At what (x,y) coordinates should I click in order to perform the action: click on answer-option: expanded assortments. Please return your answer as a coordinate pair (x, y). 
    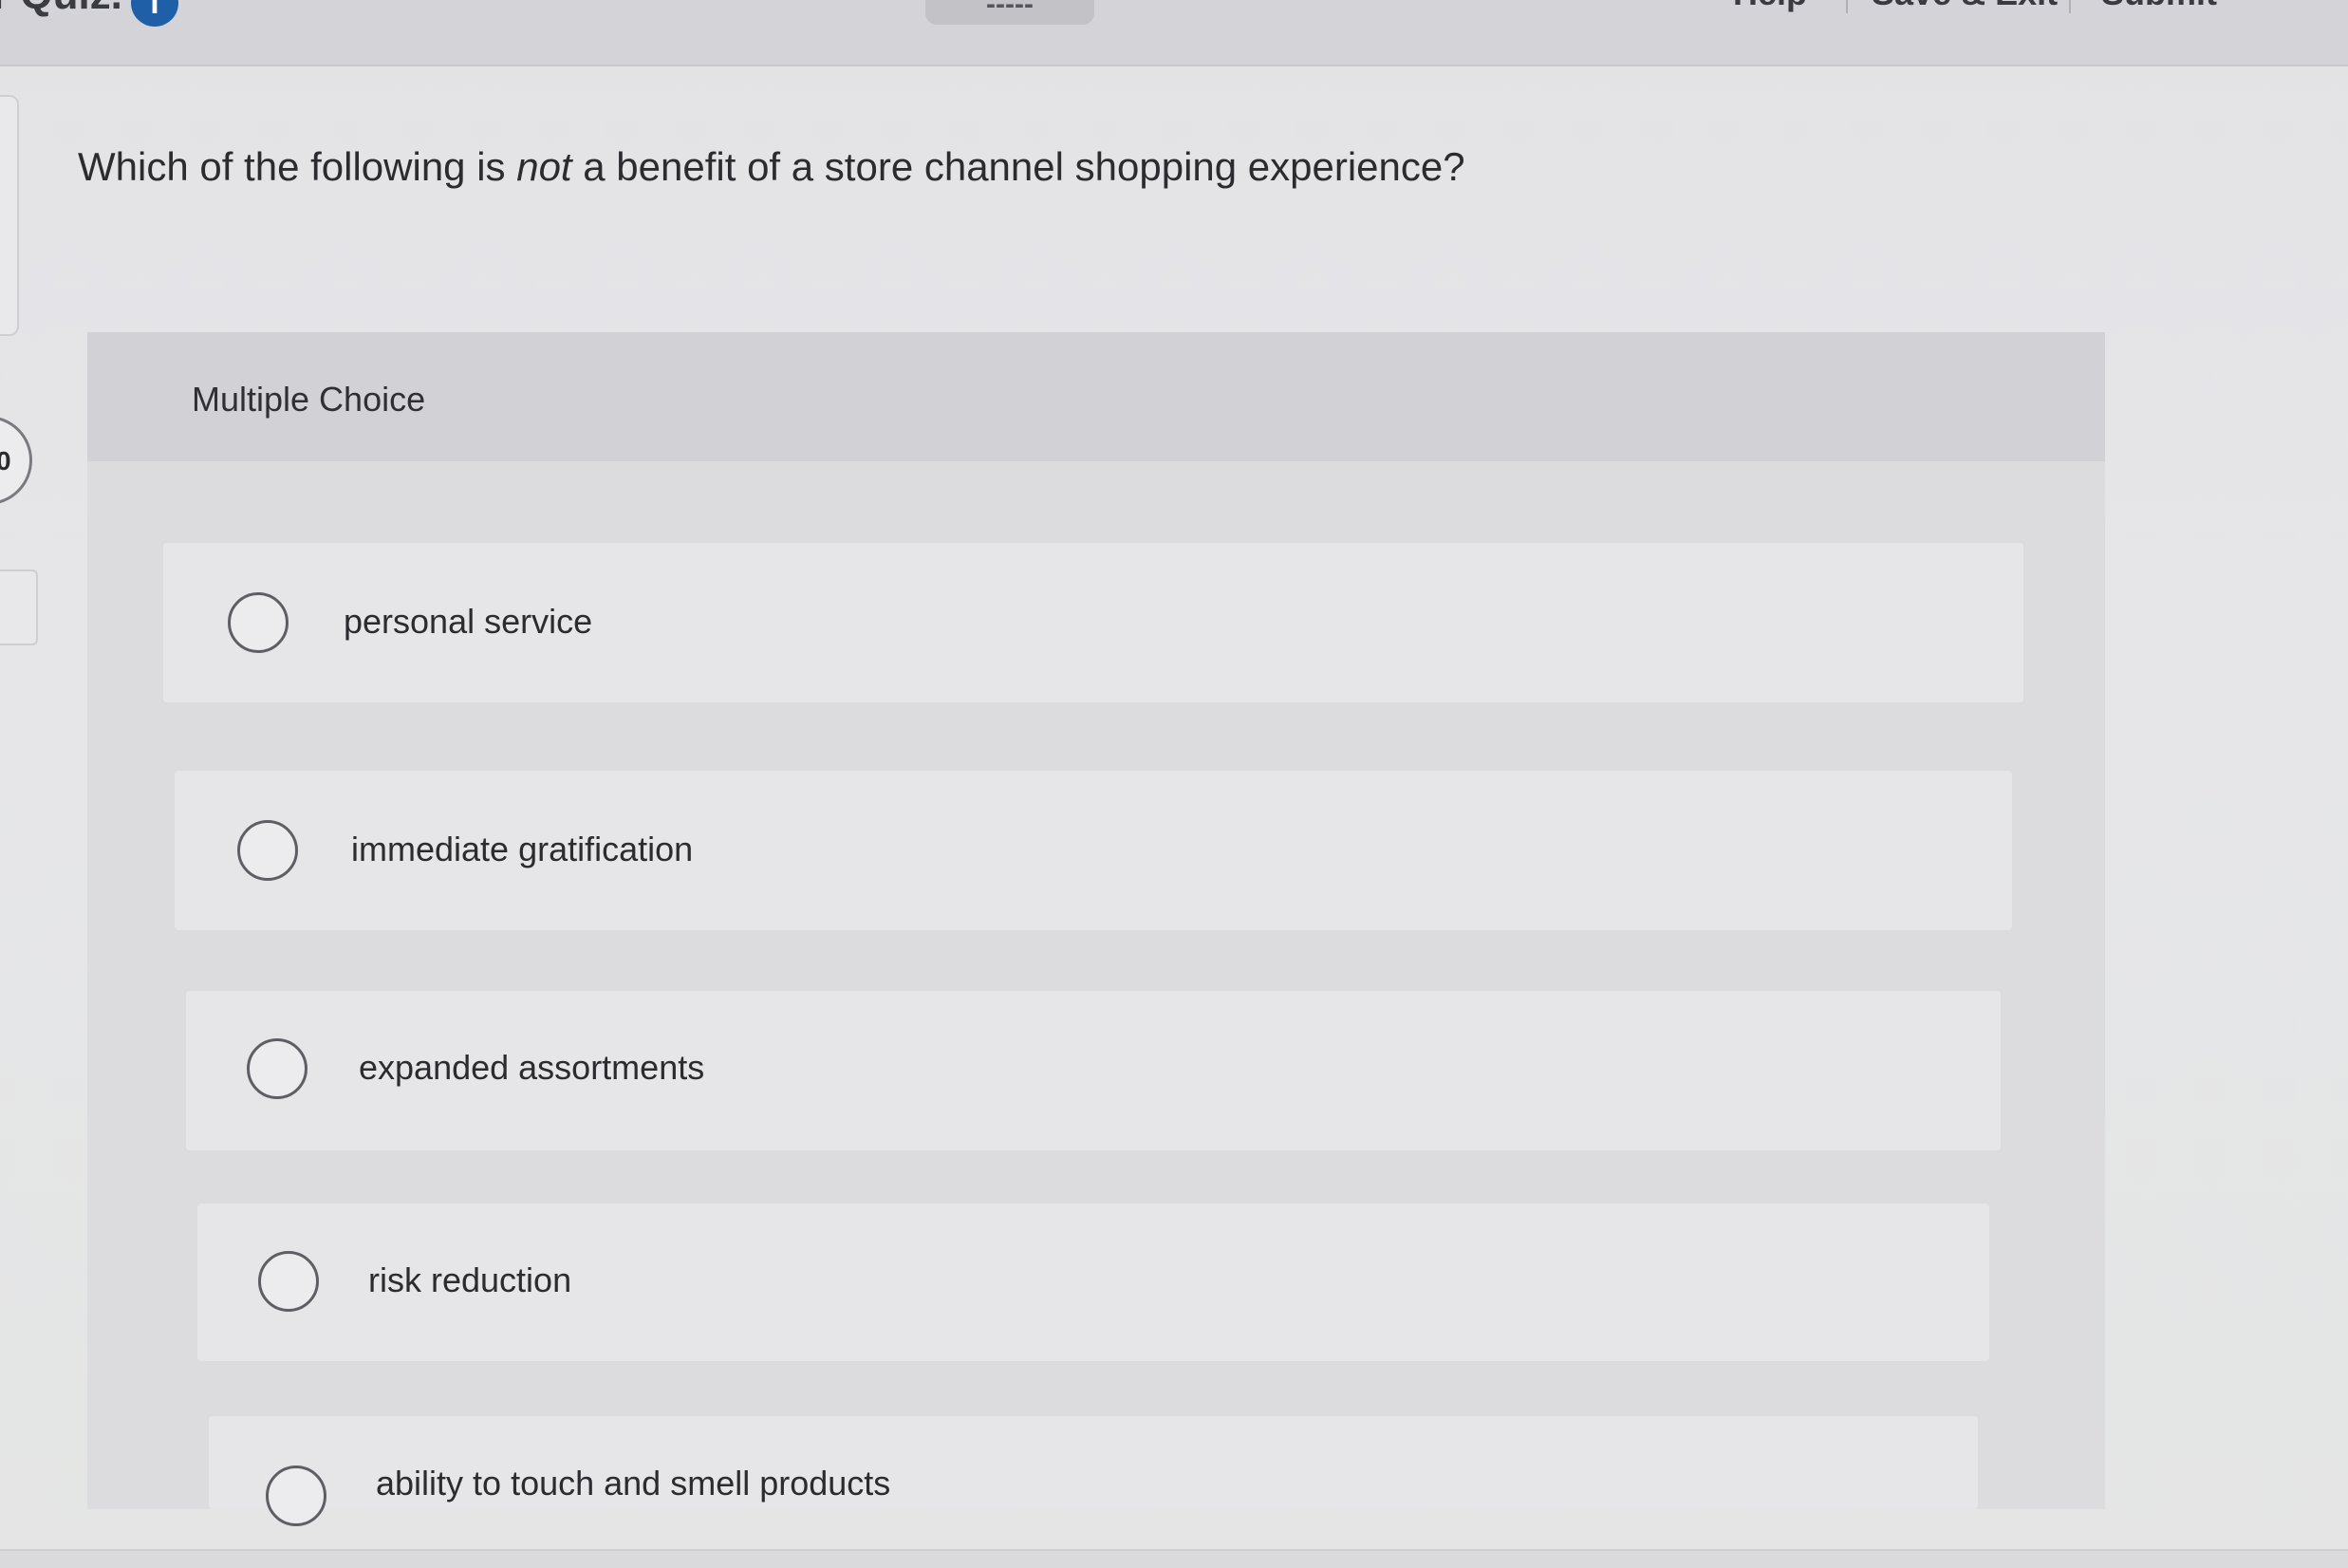
    Looking at the image, I should click on (1093, 1070).